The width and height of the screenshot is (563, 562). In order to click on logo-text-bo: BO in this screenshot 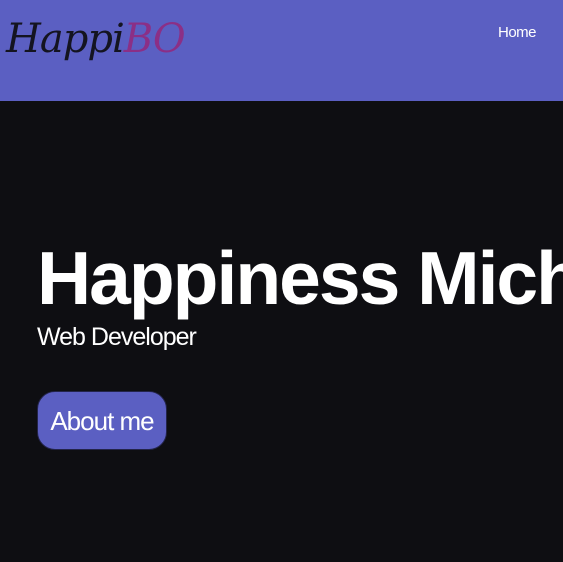, I will do `click(154, 39)`.